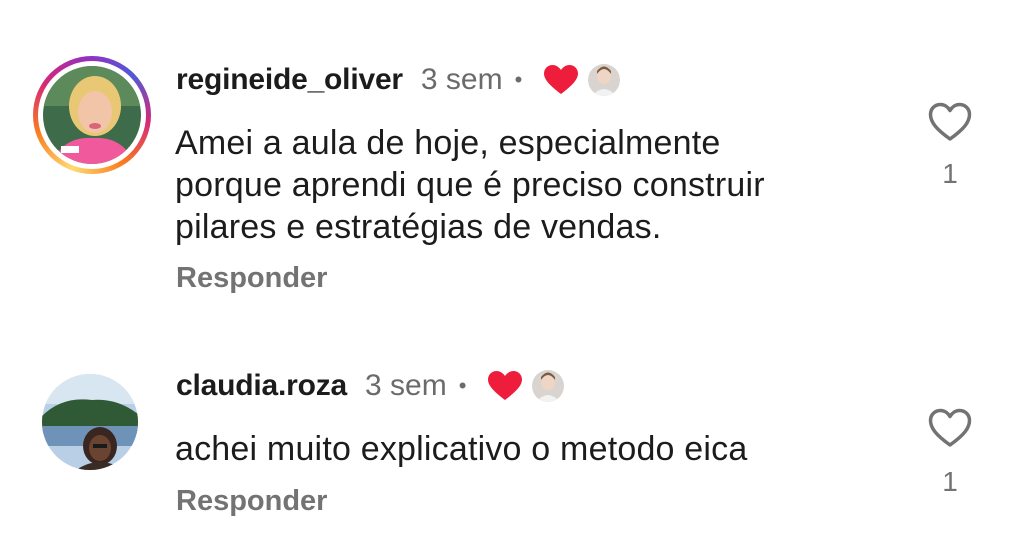  What do you see at coordinates (418, 227) in the screenshot?
I see `comment-text-line: pilares e estratégias de vendas.` at bounding box center [418, 227].